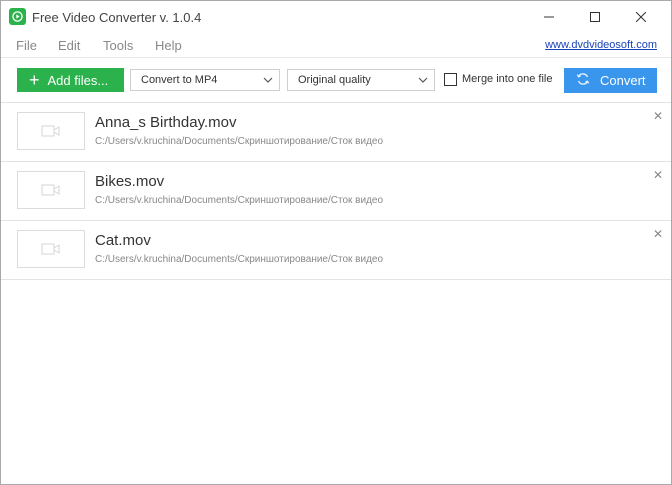  I want to click on close-button, so click(641, 17).